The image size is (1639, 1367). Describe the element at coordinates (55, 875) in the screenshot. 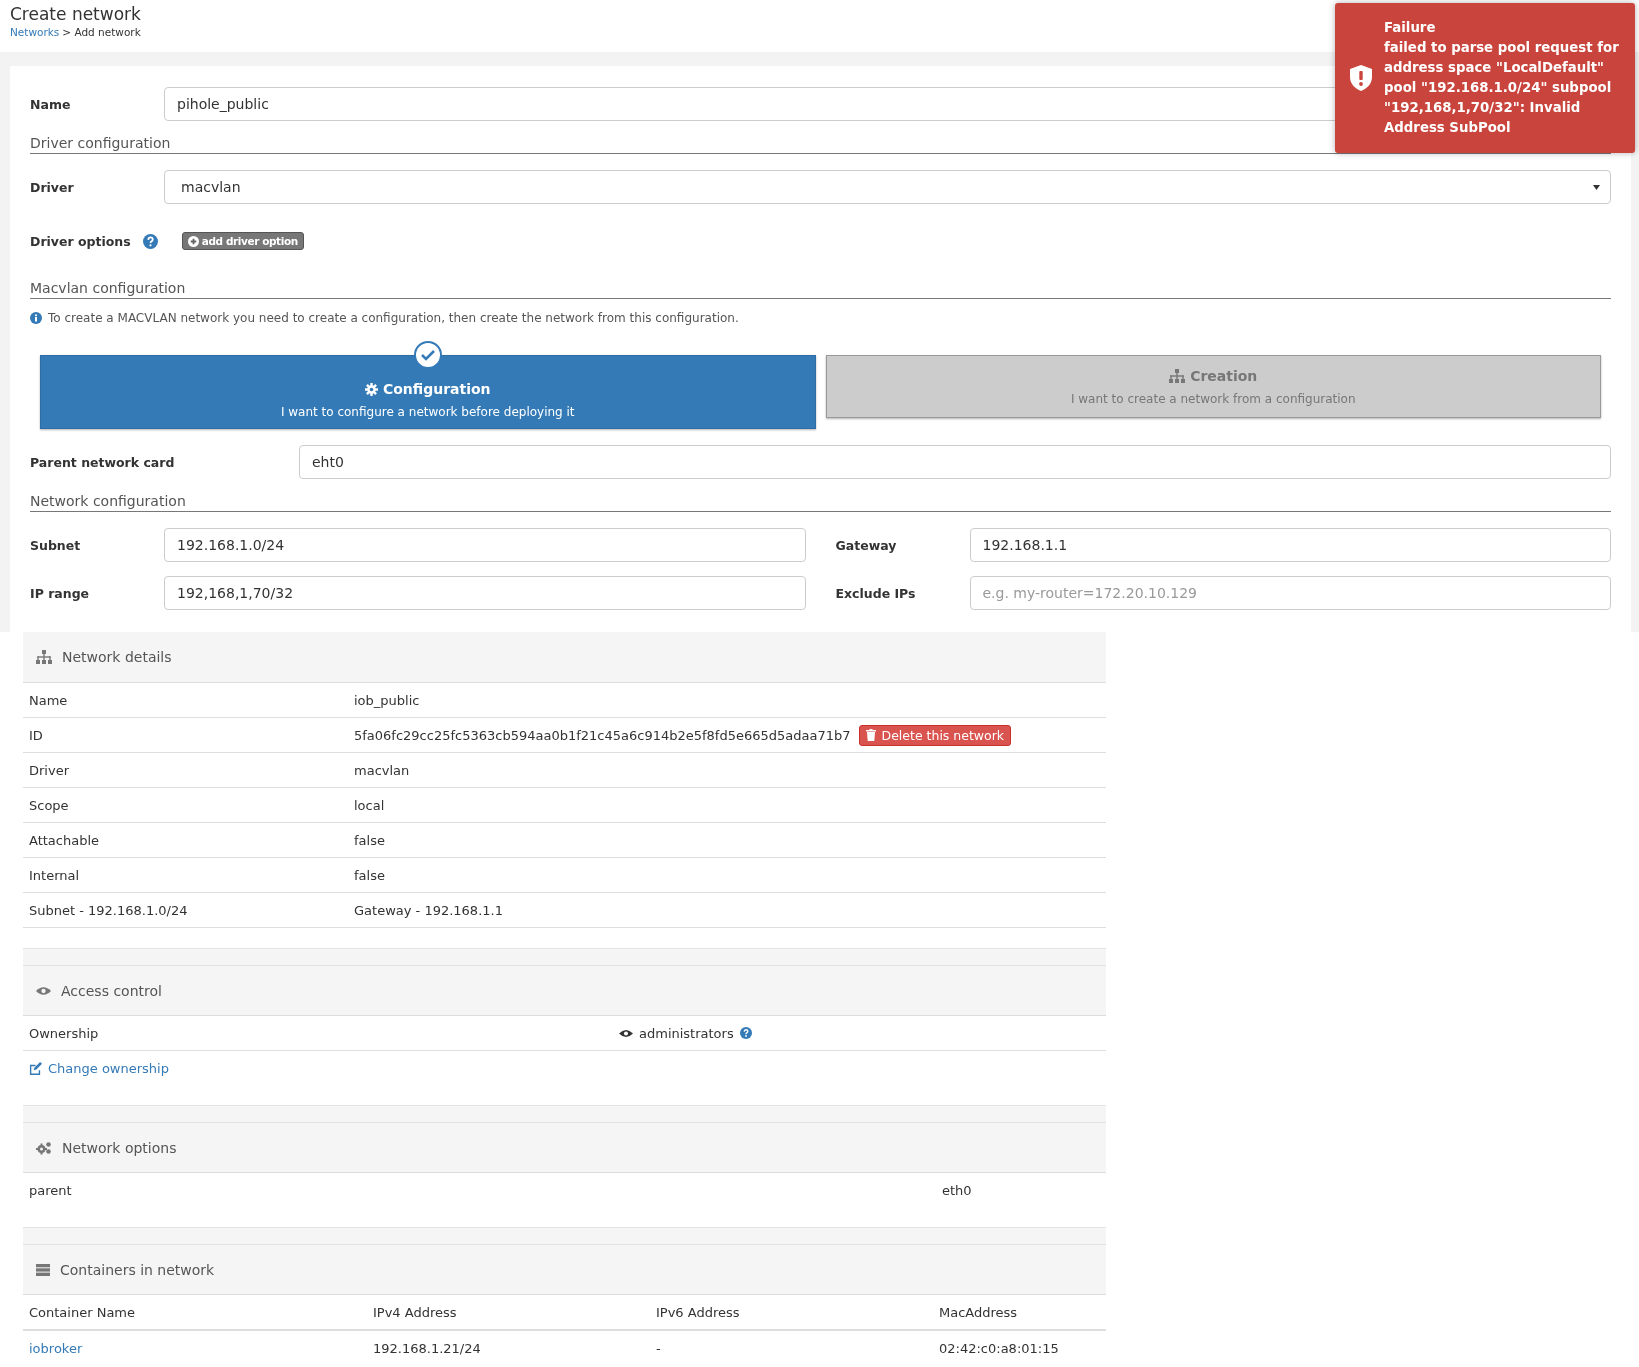

I see `detail-label: Internal` at that location.